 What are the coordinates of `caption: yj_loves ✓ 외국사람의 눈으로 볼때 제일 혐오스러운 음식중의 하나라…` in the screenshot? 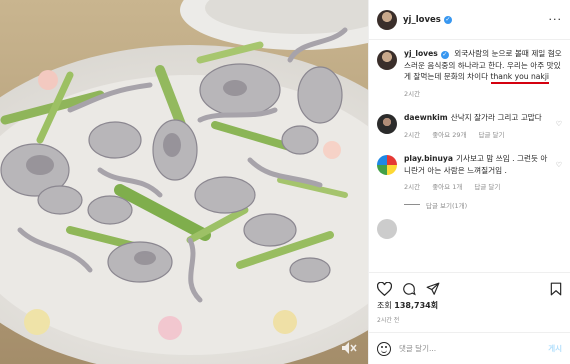 It's located at (469, 74).